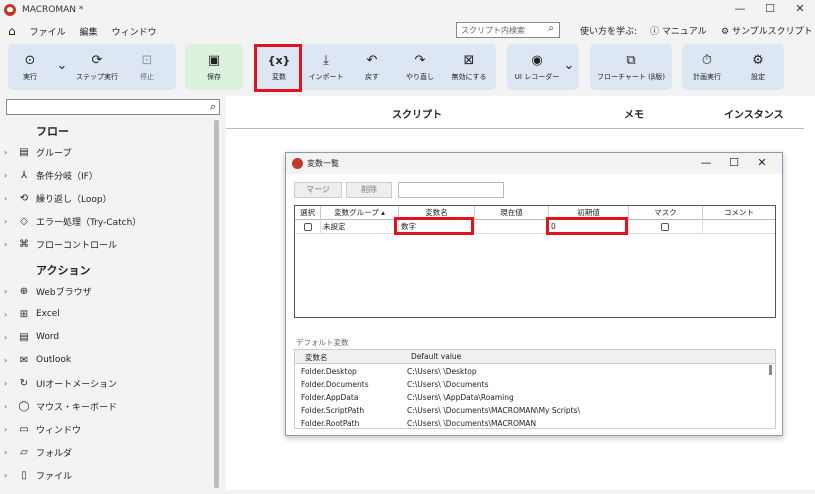 The width and height of the screenshot is (815, 494). Describe the element at coordinates (770, 370) in the screenshot. I see `default-table-scrollbar` at that location.